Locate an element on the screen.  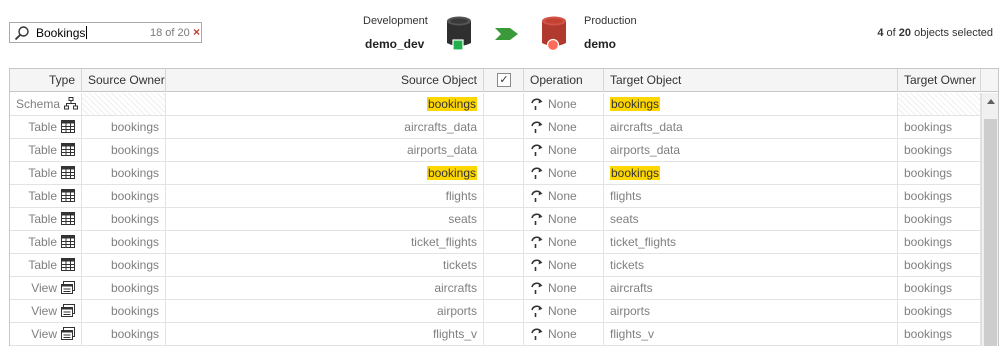
column-header-target-object: Target Object is located at coordinates (751, 80).